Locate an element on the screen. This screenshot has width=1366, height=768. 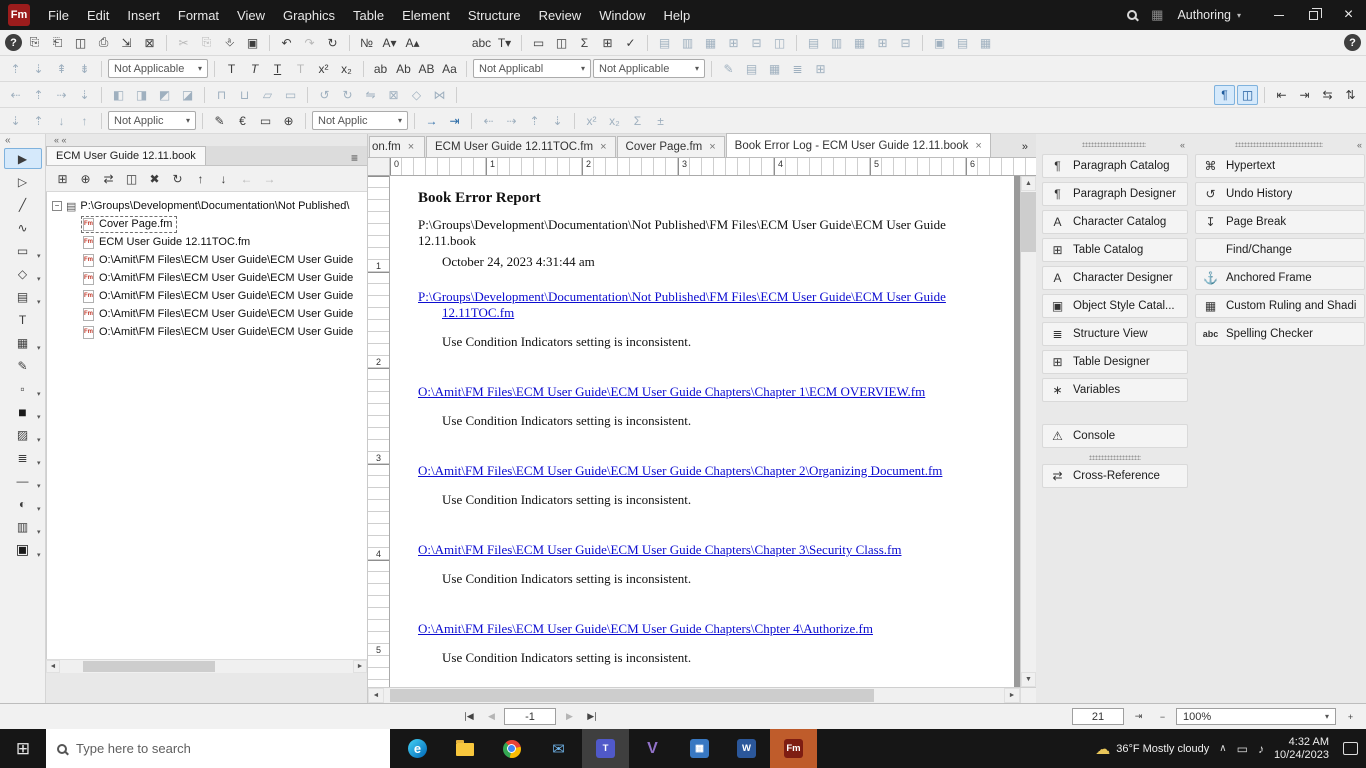
tint-swatch: ▥ ▾ is located at coordinates (23, 526).